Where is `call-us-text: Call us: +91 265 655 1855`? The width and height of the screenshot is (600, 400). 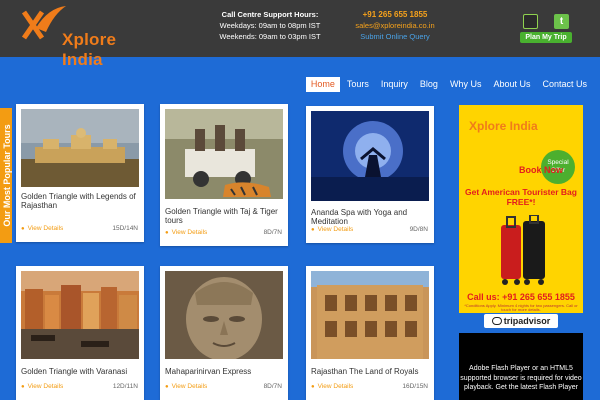
call-us-text: Call us: +91 265 655 1855 is located at coordinates (521, 297).